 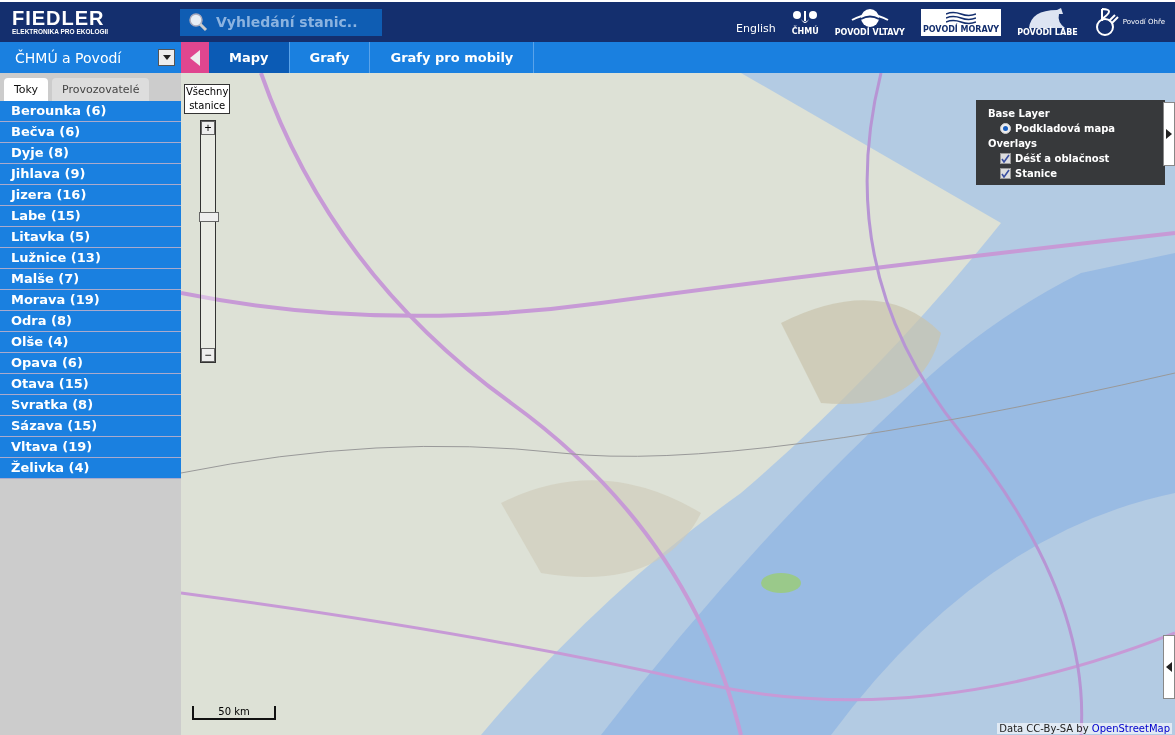 What do you see at coordinates (58, 18) in the screenshot?
I see `brand-logo: FIEDLER` at bounding box center [58, 18].